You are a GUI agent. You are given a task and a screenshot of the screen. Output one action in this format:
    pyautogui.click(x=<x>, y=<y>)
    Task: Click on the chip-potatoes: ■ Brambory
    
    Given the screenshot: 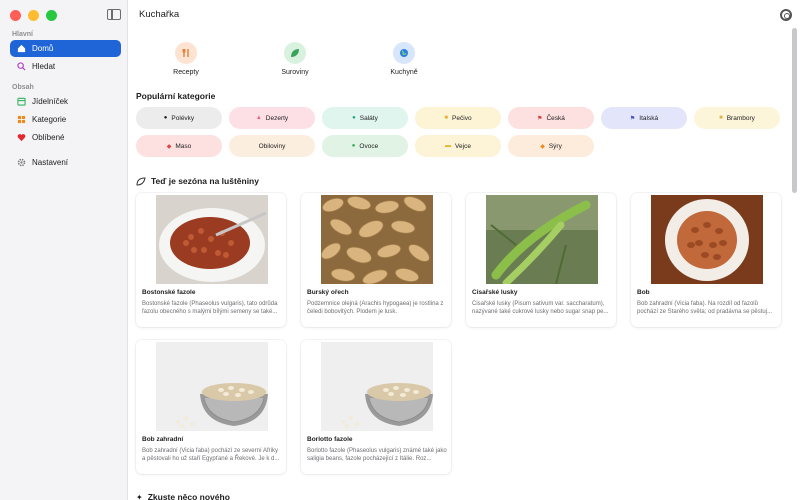 What is the action you would take?
    pyautogui.click(x=737, y=118)
    